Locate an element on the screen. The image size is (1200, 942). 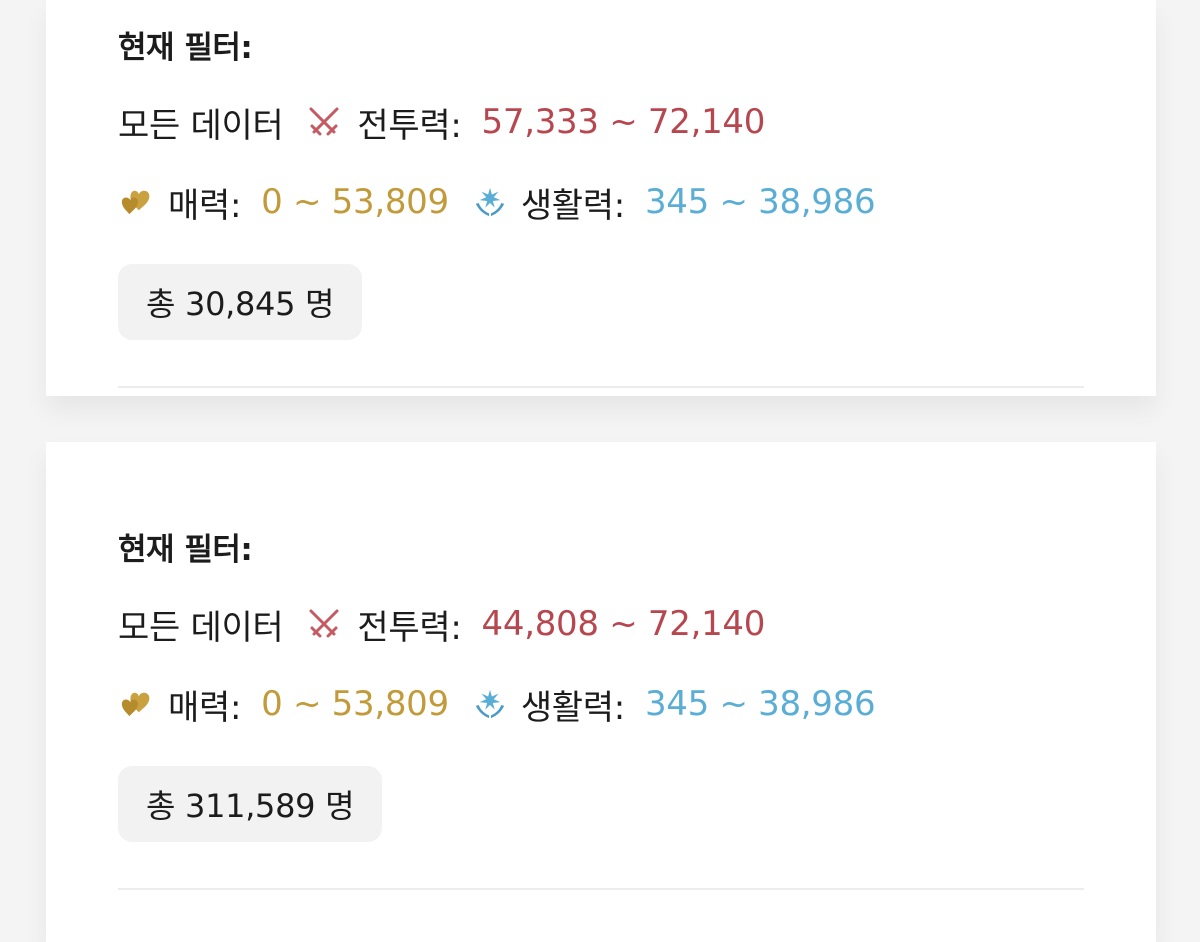
filter-row-combat: 모든 데이터 전투력: 44,808 ~ 72,140 is located at coordinates (442, 625).